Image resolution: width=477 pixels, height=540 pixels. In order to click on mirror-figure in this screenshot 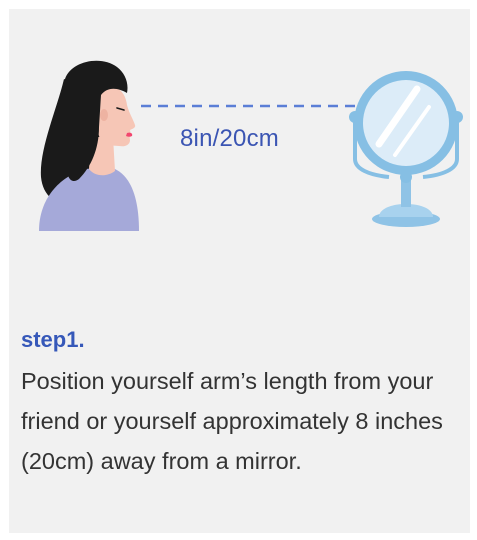, I will do `click(406, 149)`.